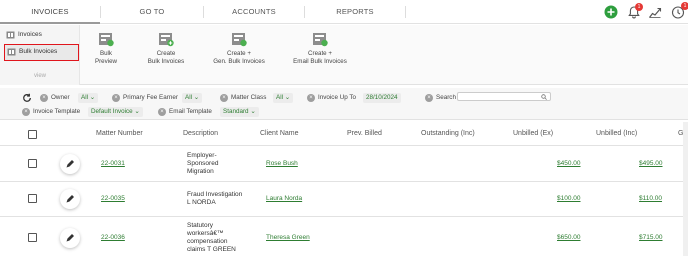 Image resolution: width=688 pixels, height=256 pixels. I want to click on refresh-icon, so click(27, 98).